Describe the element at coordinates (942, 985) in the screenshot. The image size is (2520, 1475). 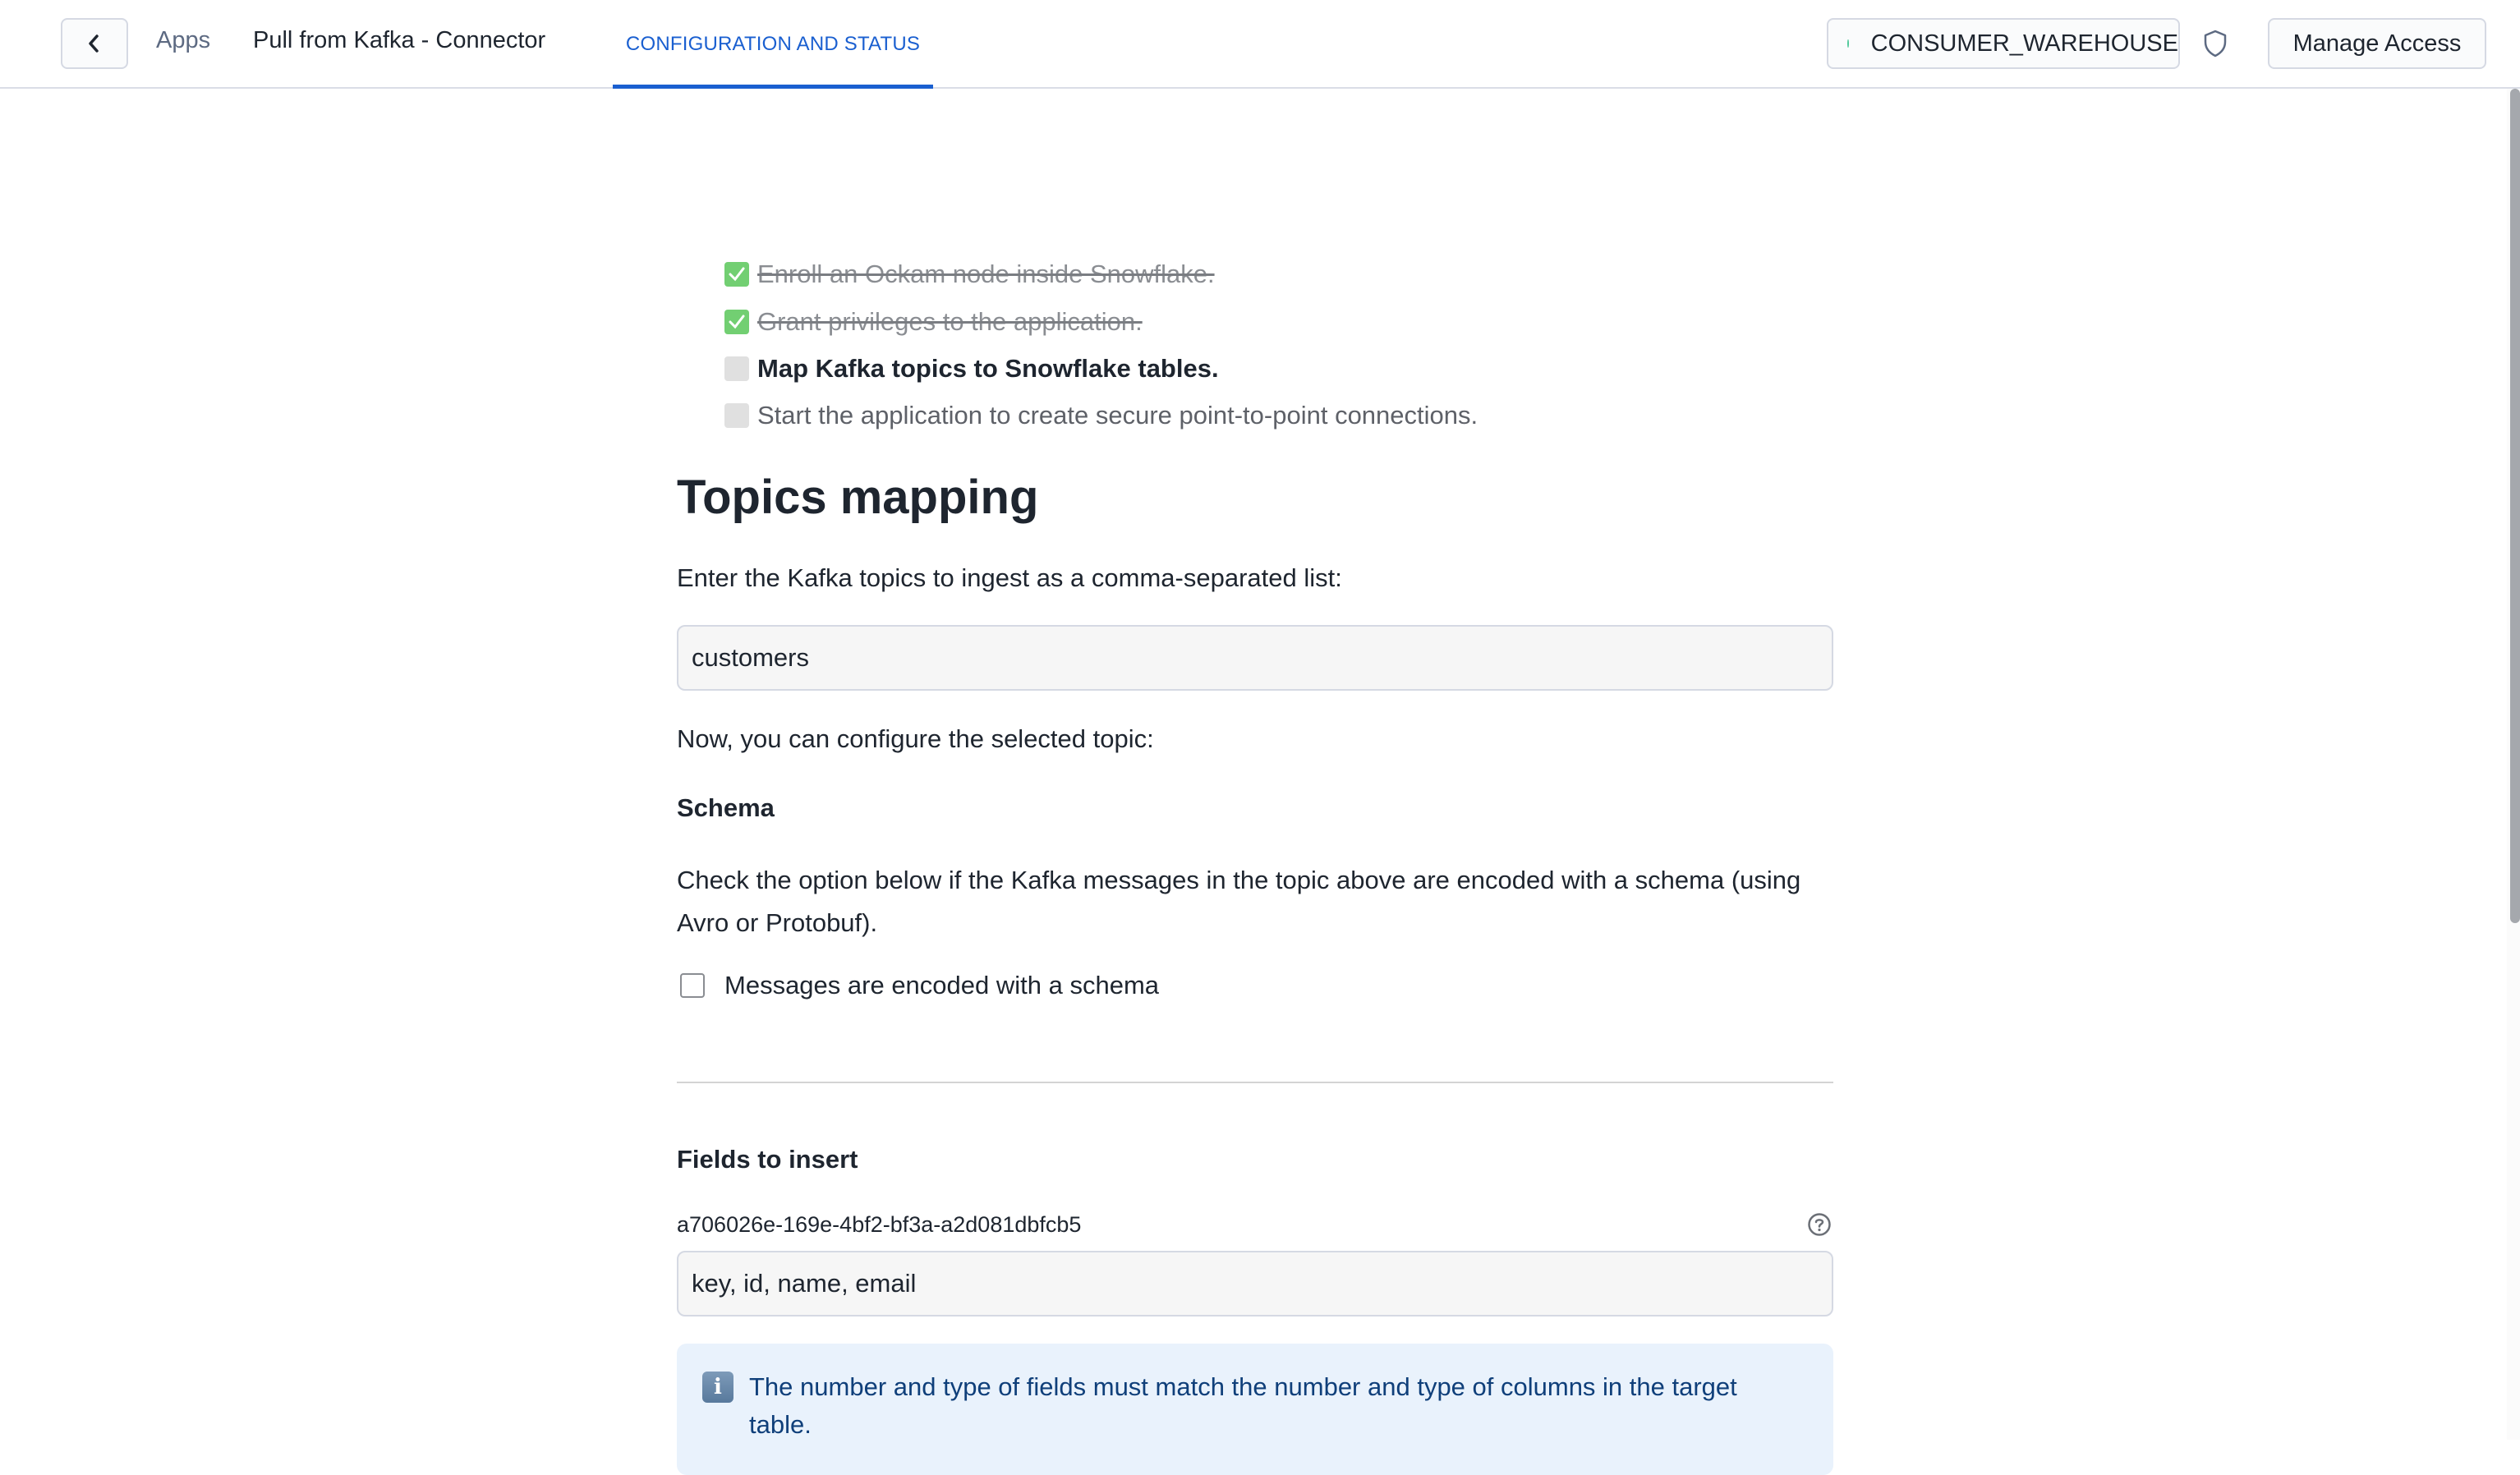
I see `schema-checkbox-label: Messages are encoded with a schema` at that location.